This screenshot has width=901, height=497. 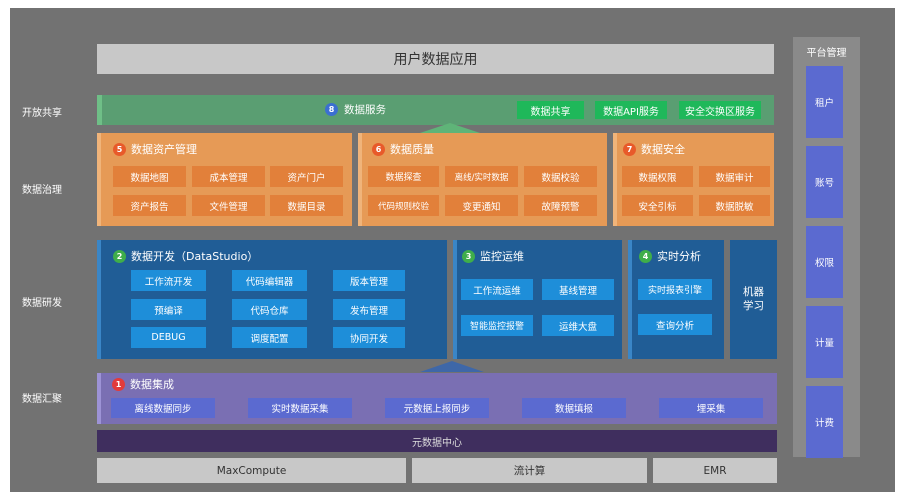 What do you see at coordinates (826, 53) in the screenshot?
I see `platform-management-title: 平台管理` at bounding box center [826, 53].